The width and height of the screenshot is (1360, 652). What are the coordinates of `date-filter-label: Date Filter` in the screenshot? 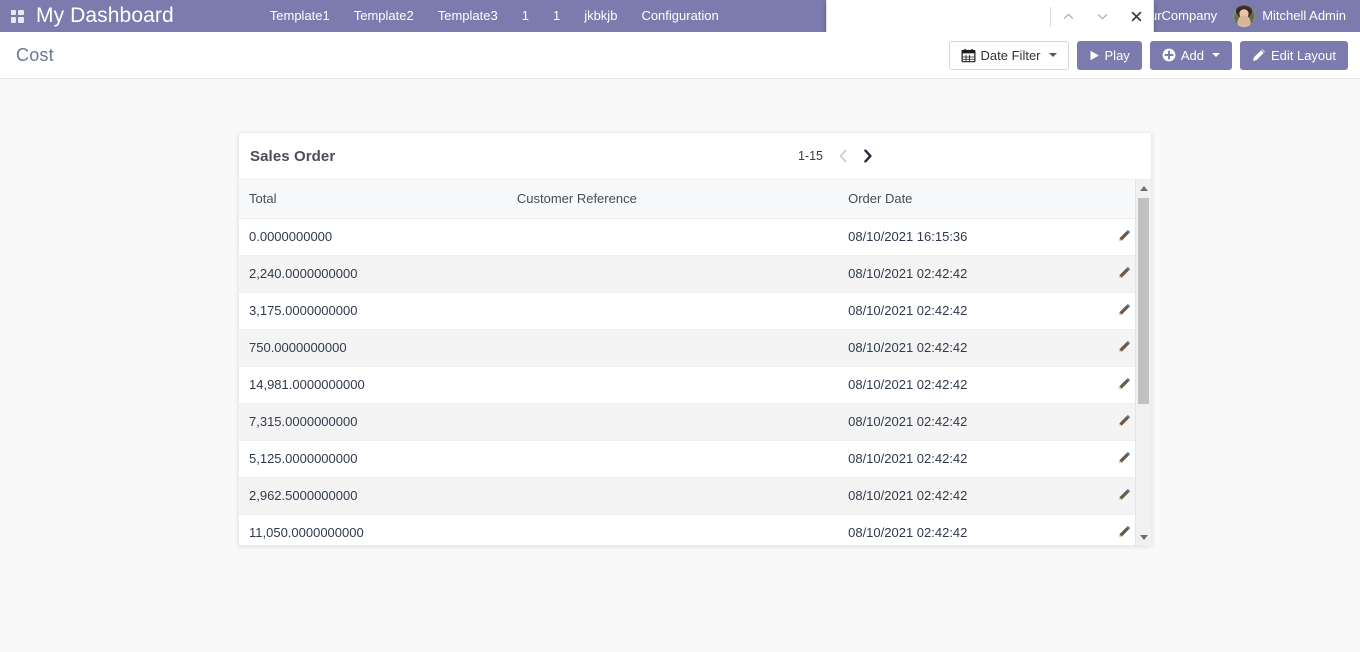 It's located at (1010, 55).